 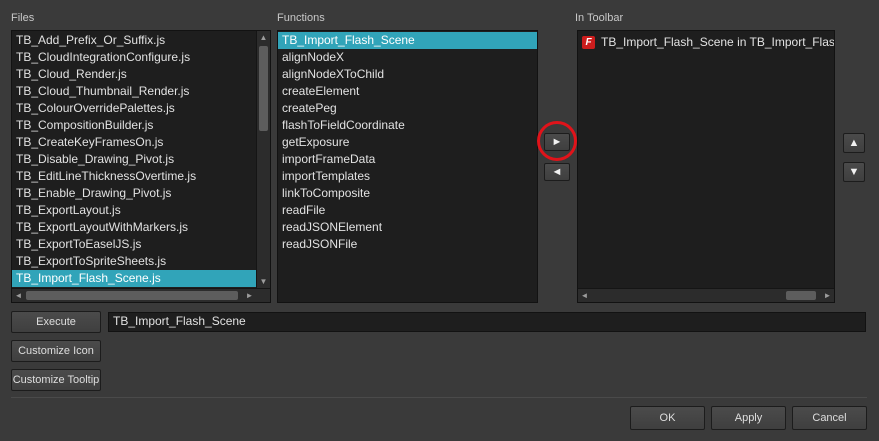 What do you see at coordinates (301, 18) in the screenshot?
I see `functions-label: Functions` at bounding box center [301, 18].